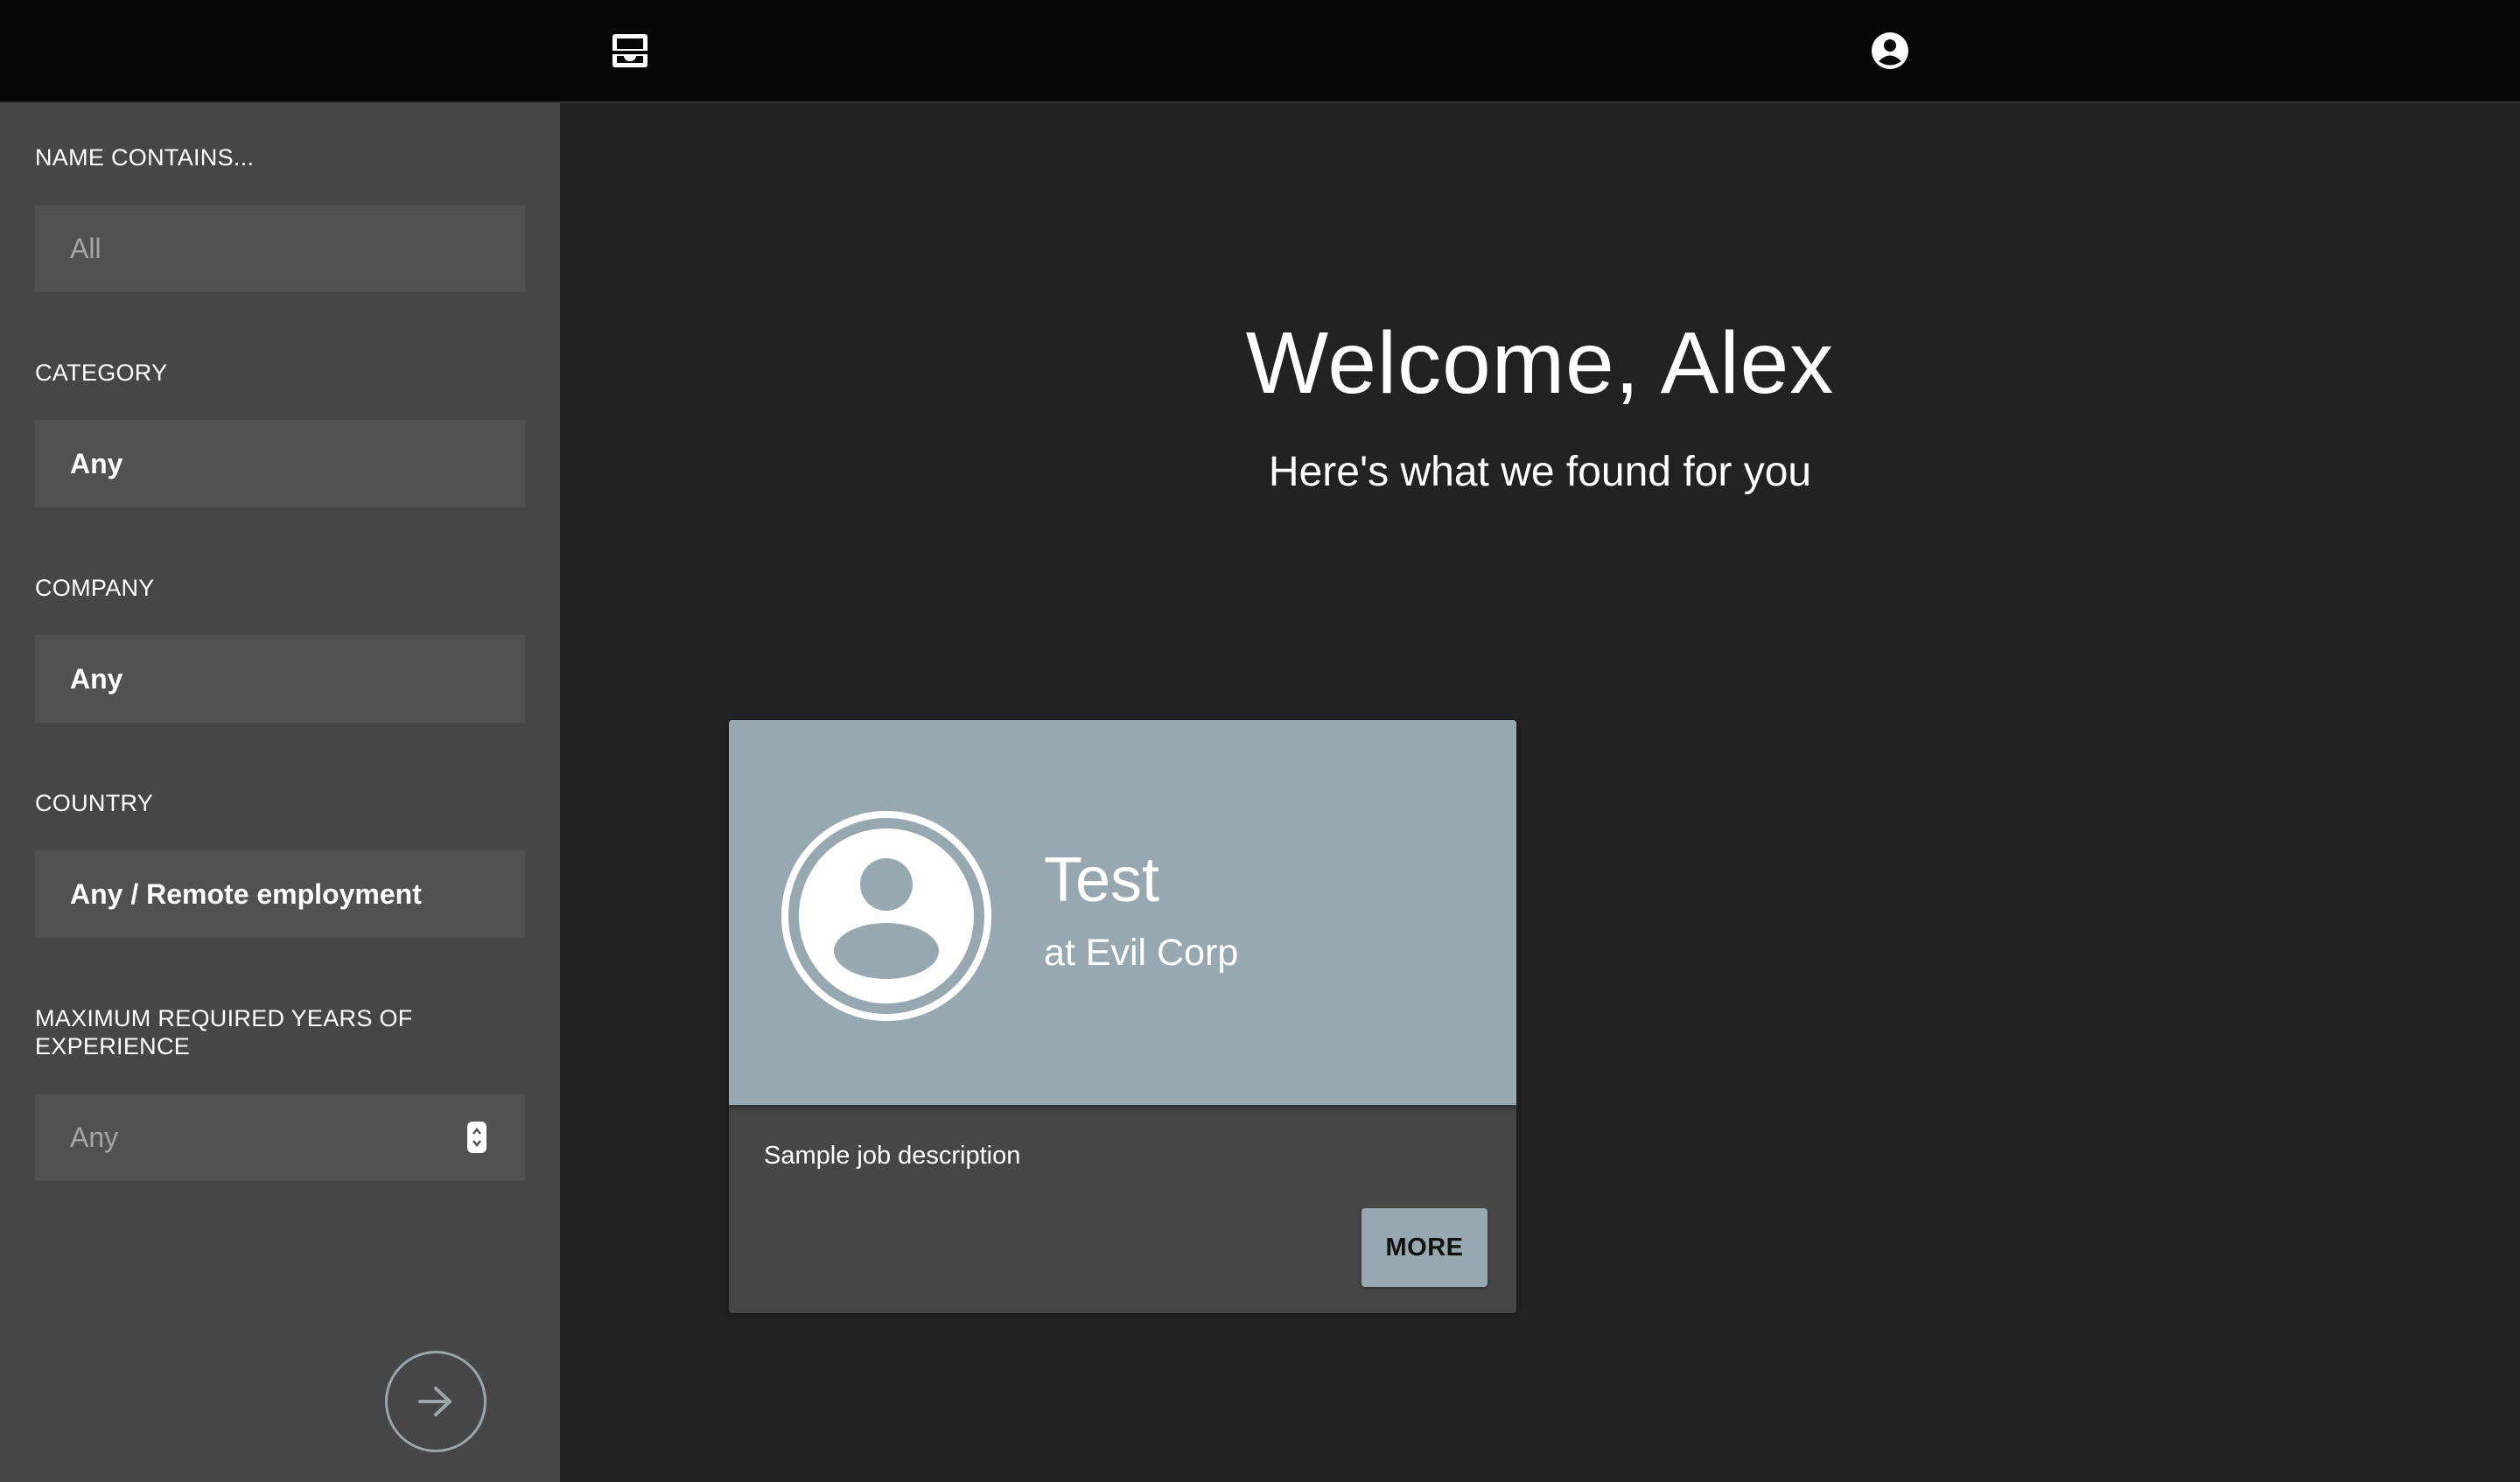 The height and width of the screenshot is (1482, 2520). What do you see at coordinates (476, 1137) in the screenshot?
I see `number-stepper-icon` at bounding box center [476, 1137].